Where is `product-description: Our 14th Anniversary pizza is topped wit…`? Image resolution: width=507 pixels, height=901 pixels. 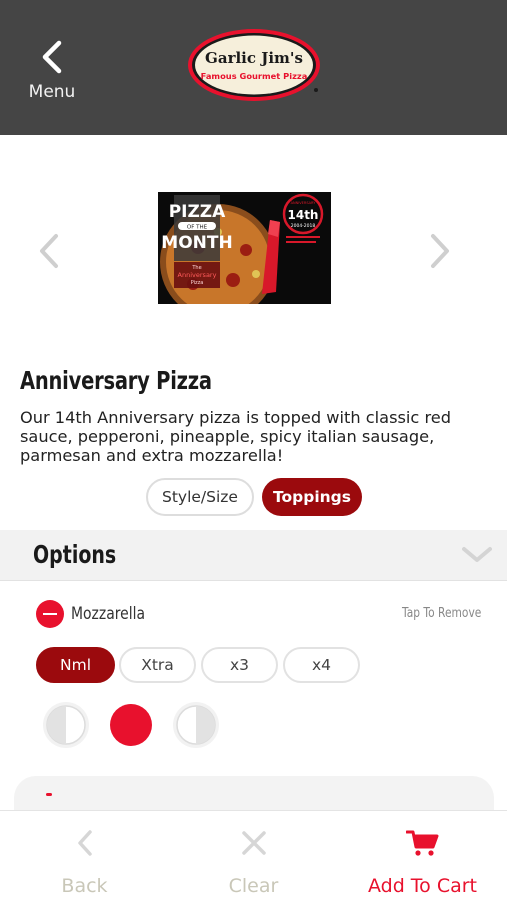
product-description: Our 14th Anniversary pizza is topped wit… is located at coordinates (236, 436).